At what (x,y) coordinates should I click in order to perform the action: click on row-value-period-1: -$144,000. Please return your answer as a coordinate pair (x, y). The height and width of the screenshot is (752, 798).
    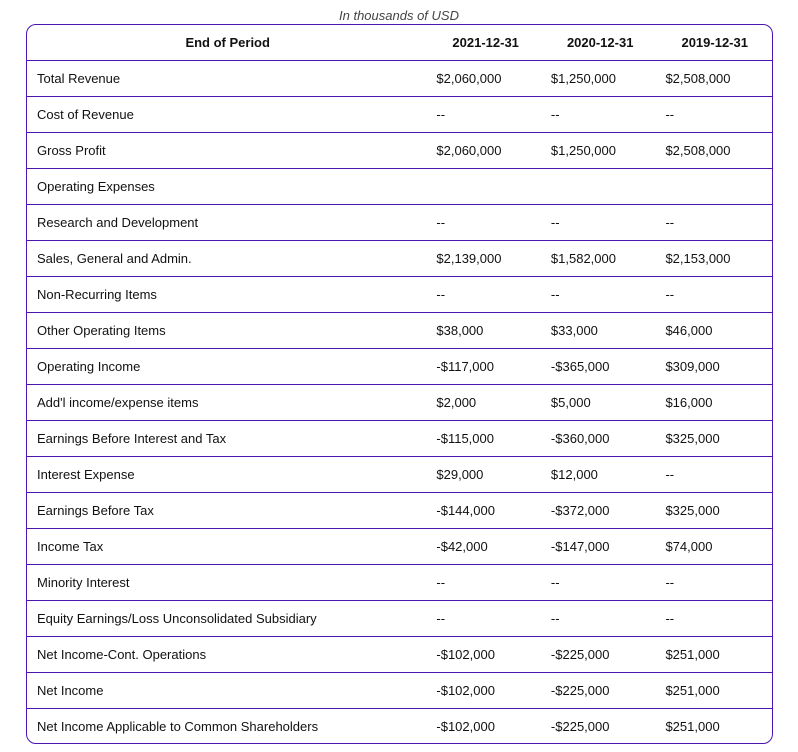
    Looking at the image, I should click on (485, 510).